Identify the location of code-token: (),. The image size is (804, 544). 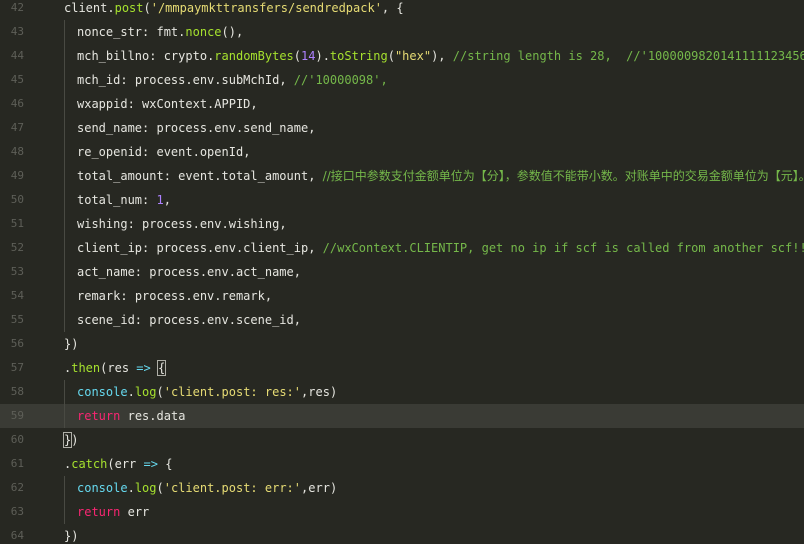
(232, 32).